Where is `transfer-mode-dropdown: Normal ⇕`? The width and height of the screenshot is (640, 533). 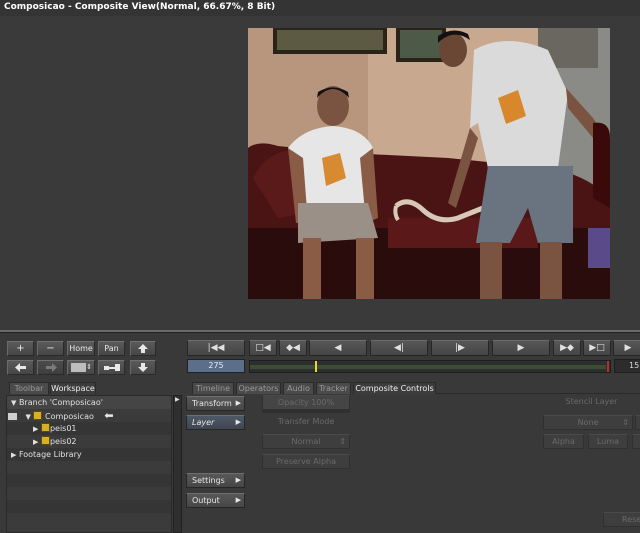 transfer-mode-dropdown: Normal ⇕ is located at coordinates (306, 441).